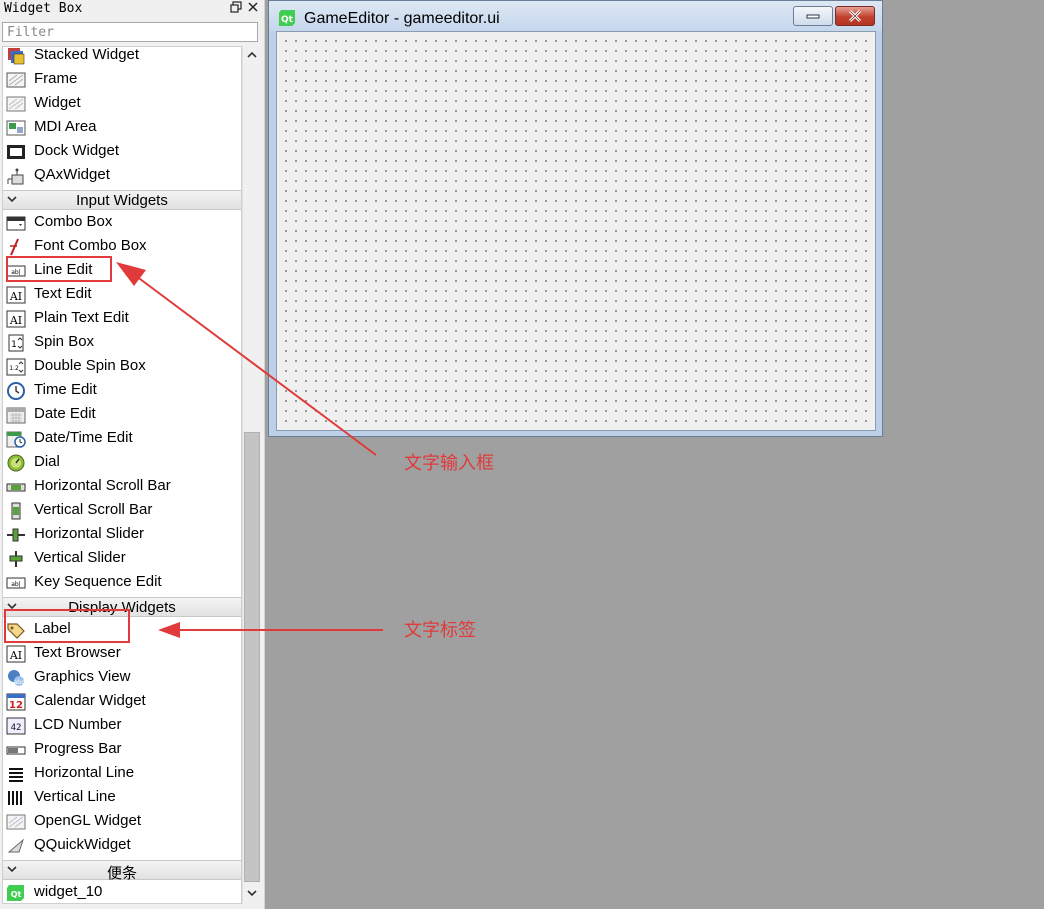 The width and height of the screenshot is (1044, 909). Describe the element at coordinates (254, 364) in the screenshot. I see `line-edit-arrow` at that location.